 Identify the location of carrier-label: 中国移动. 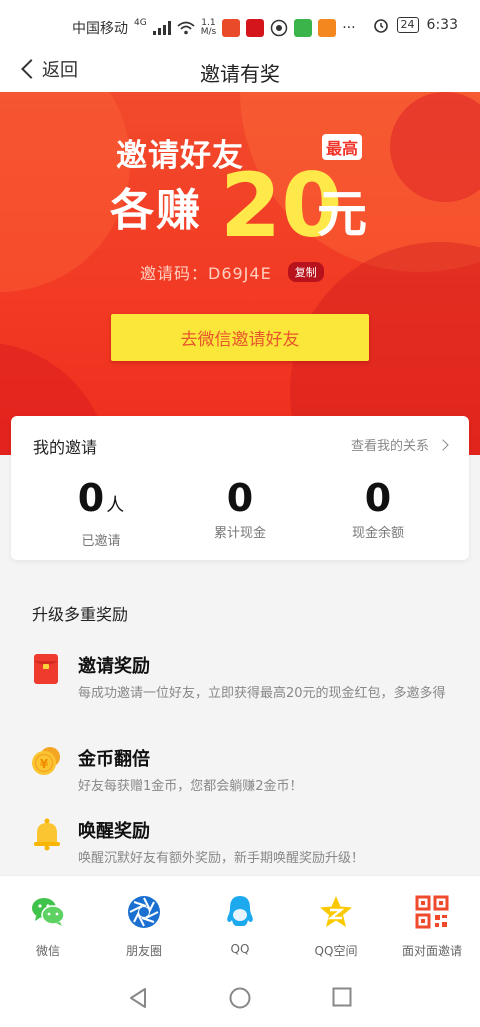
(100, 29).